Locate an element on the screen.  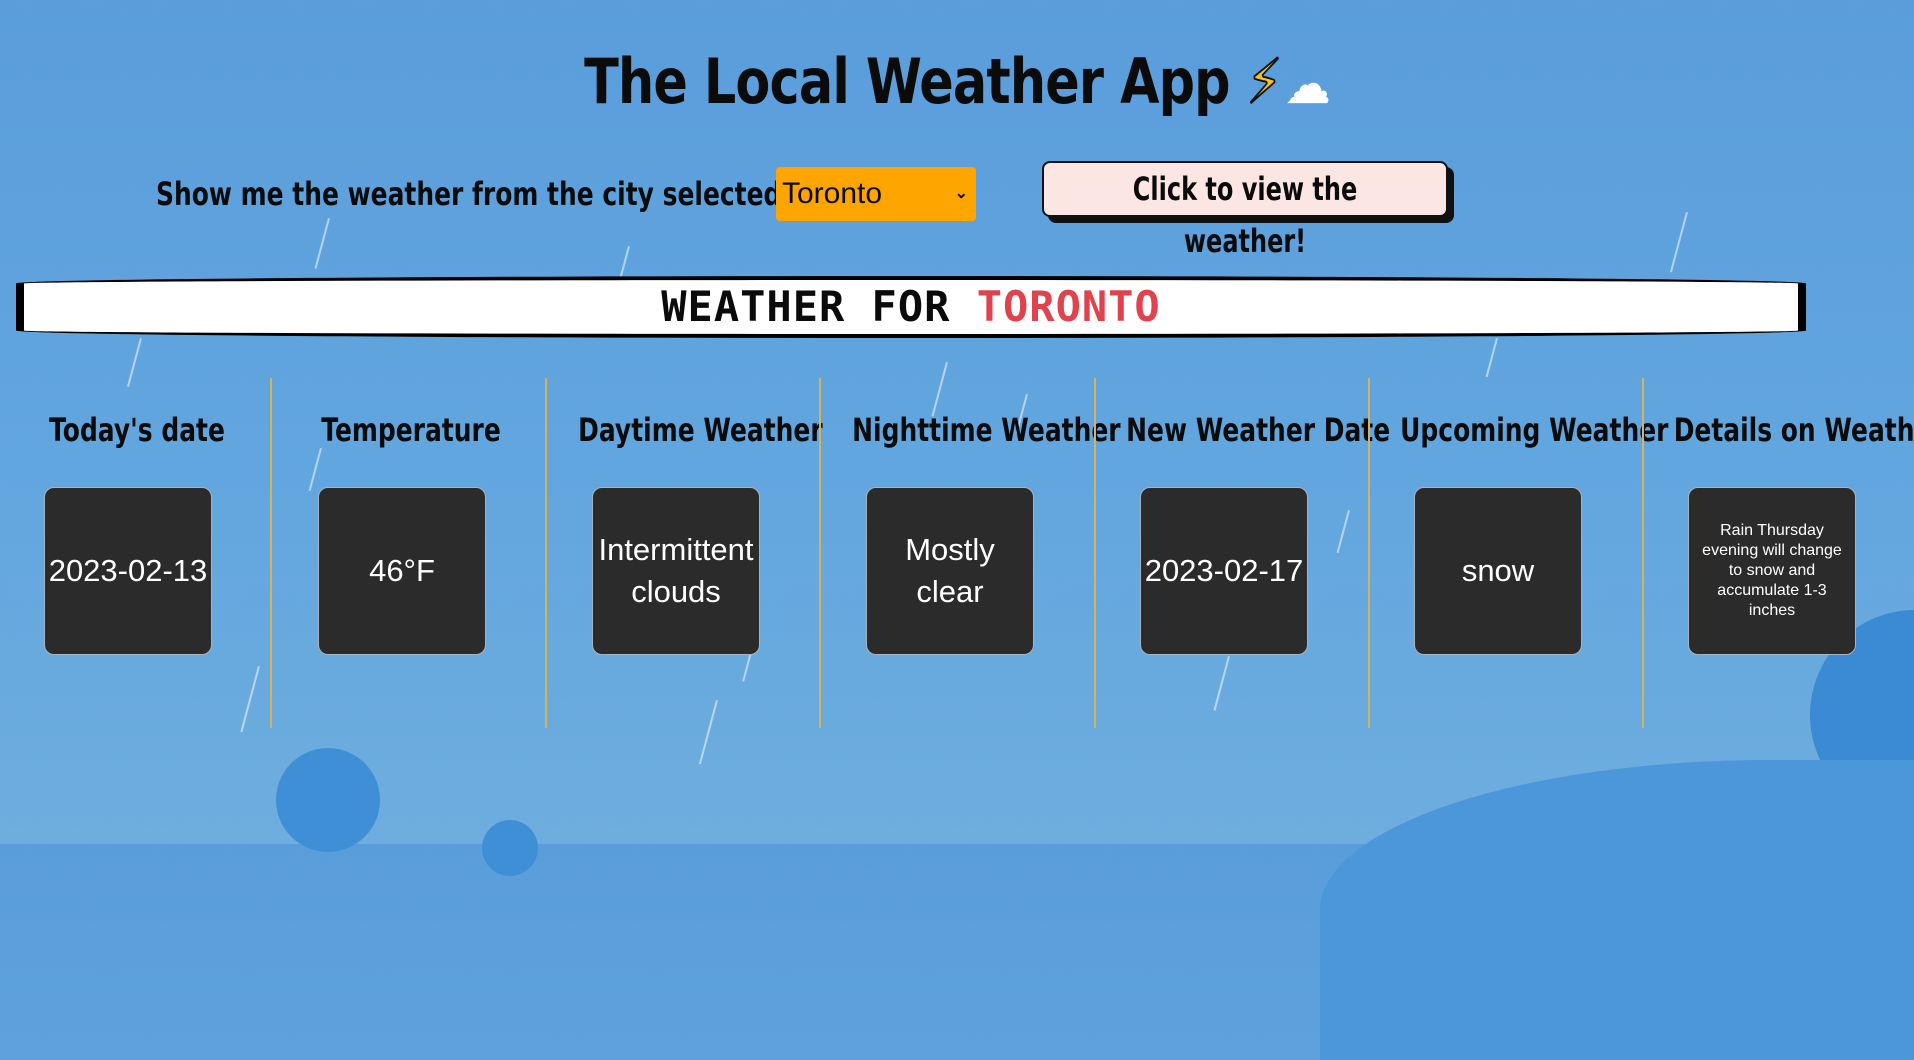
new-weather-date-value: 2023-02-17 is located at coordinates (1224, 571).